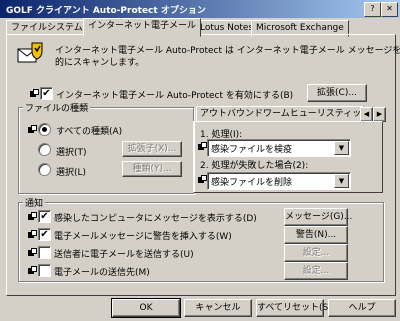  I want to click on notify-sender-label: 送信者に電子メールを送信する(U), so click(124, 255).